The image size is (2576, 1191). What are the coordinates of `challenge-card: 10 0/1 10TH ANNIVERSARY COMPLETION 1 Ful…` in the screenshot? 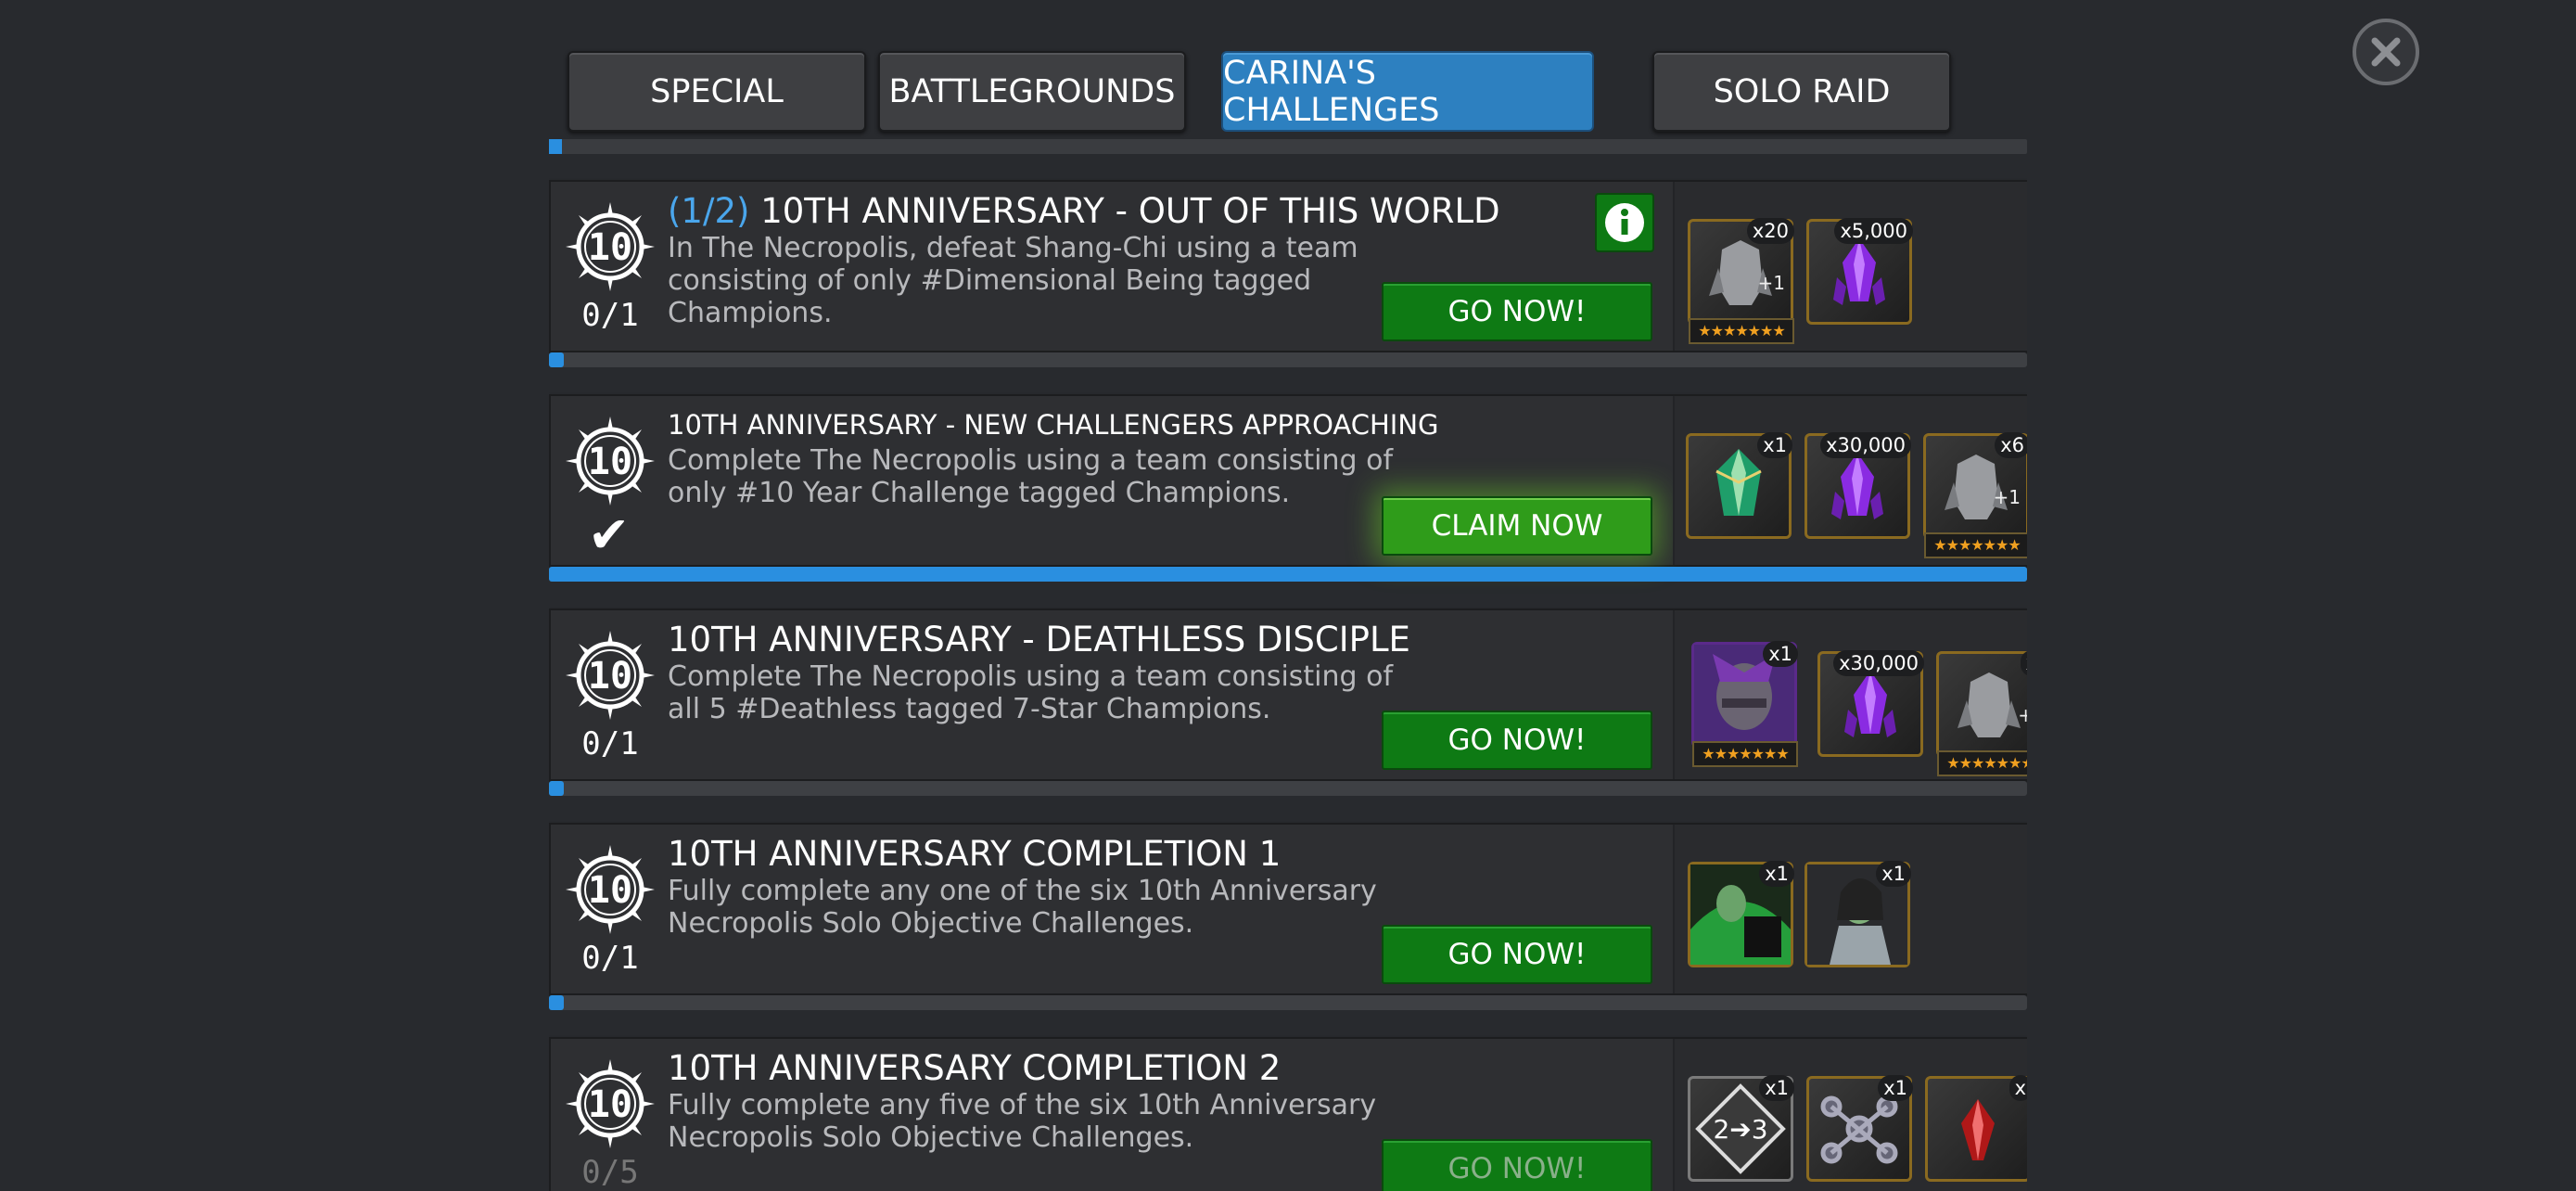 It's located at (1288, 916).